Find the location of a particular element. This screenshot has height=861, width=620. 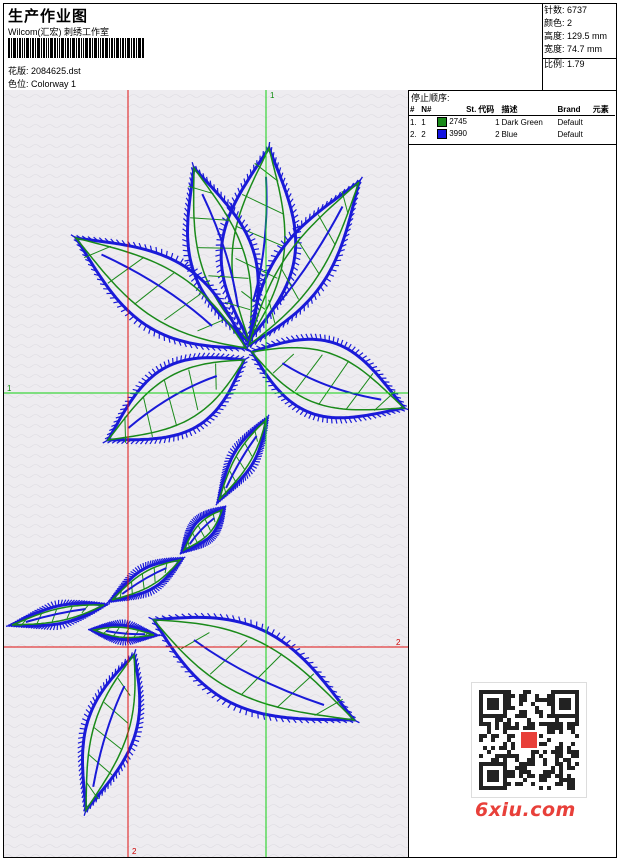

table-row: 1. 1 2745 1 Dark Green Default is located at coordinates (496, 122).